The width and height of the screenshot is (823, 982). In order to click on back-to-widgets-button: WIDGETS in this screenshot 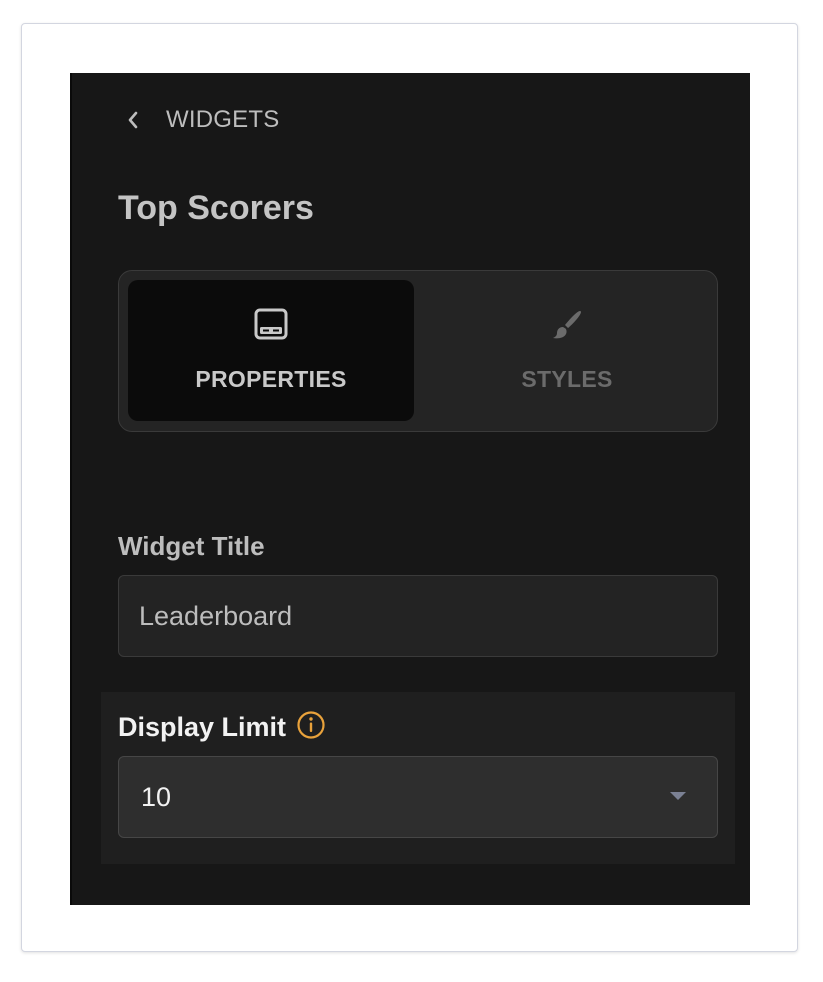, I will do `click(202, 120)`.